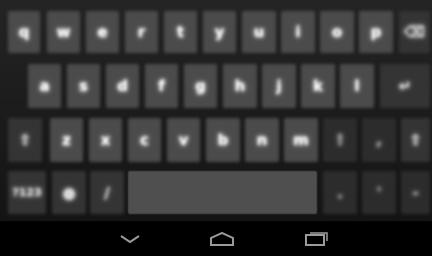  I want to click on key-y: y, so click(219, 32).